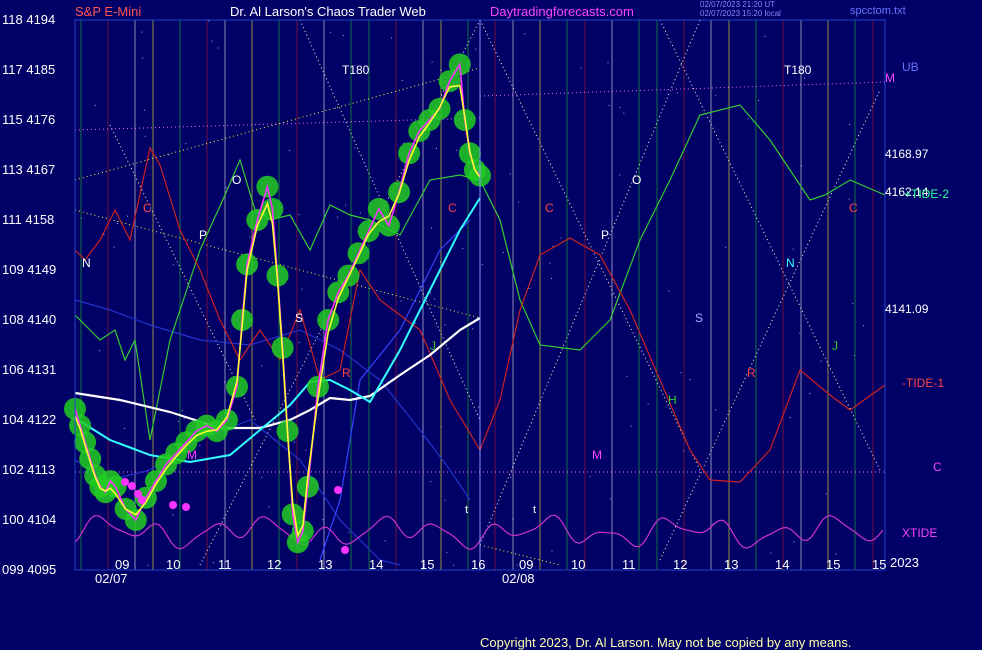 The width and height of the screenshot is (982, 650). Describe the element at coordinates (549, 208) in the screenshot. I see `marker-c-3: C` at that location.